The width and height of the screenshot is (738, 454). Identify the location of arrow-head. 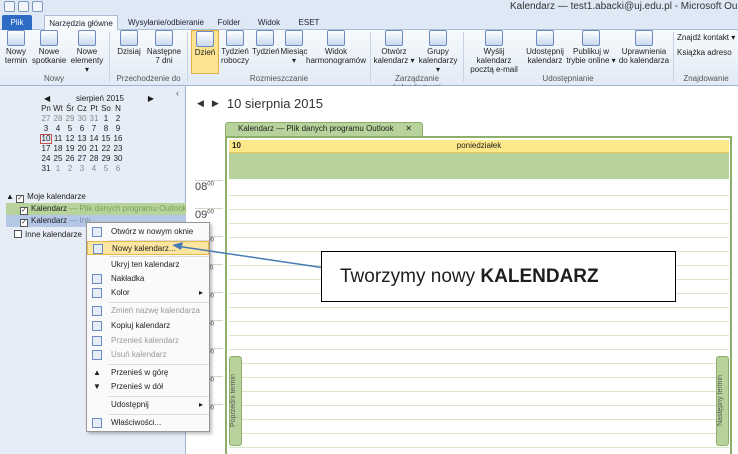
(177, 246).